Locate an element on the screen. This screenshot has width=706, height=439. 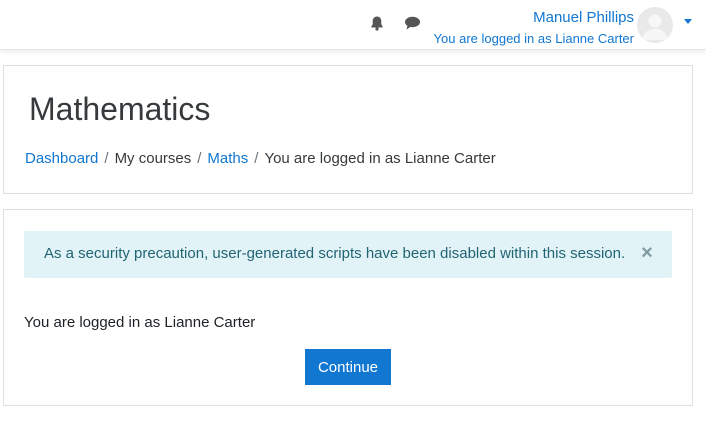
page-title: Mathematics is located at coordinates (120, 109).